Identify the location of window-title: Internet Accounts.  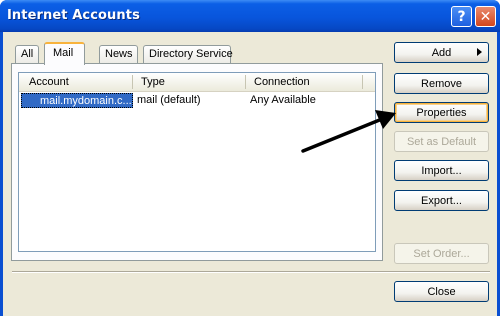
(73, 15).